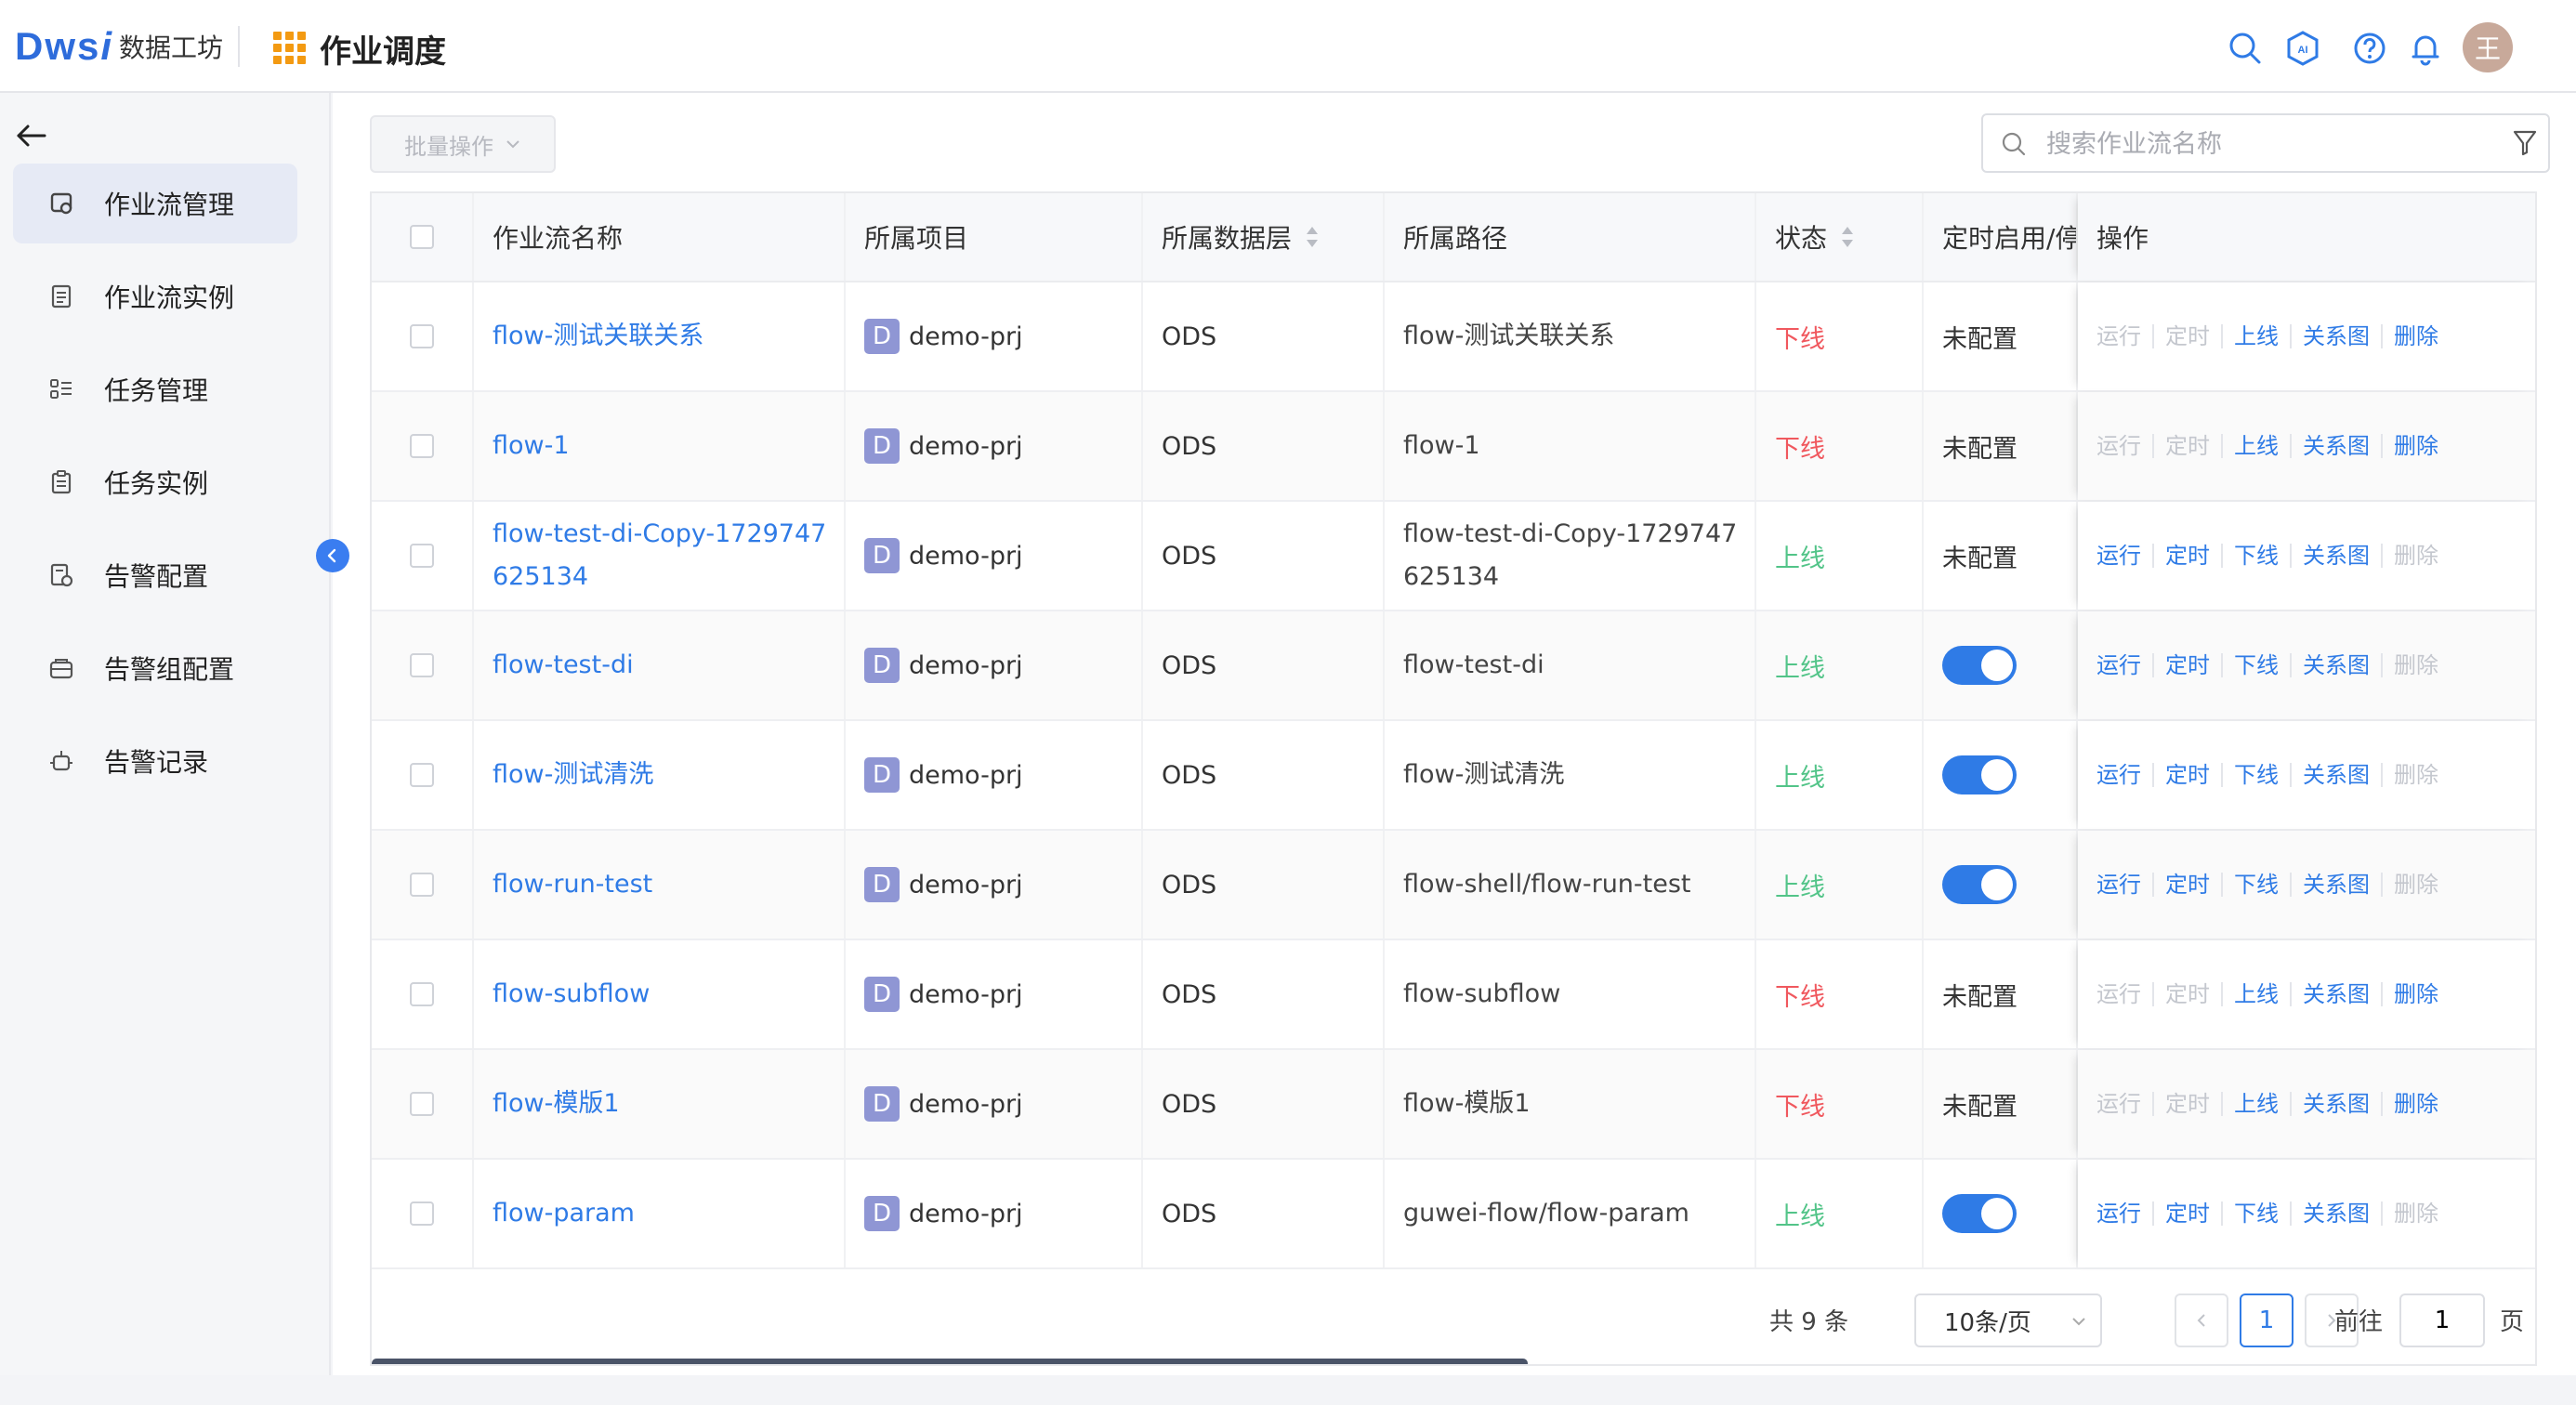 The image size is (2576, 1405). Describe the element at coordinates (2425, 48) in the screenshot. I see `bell-icon` at that location.